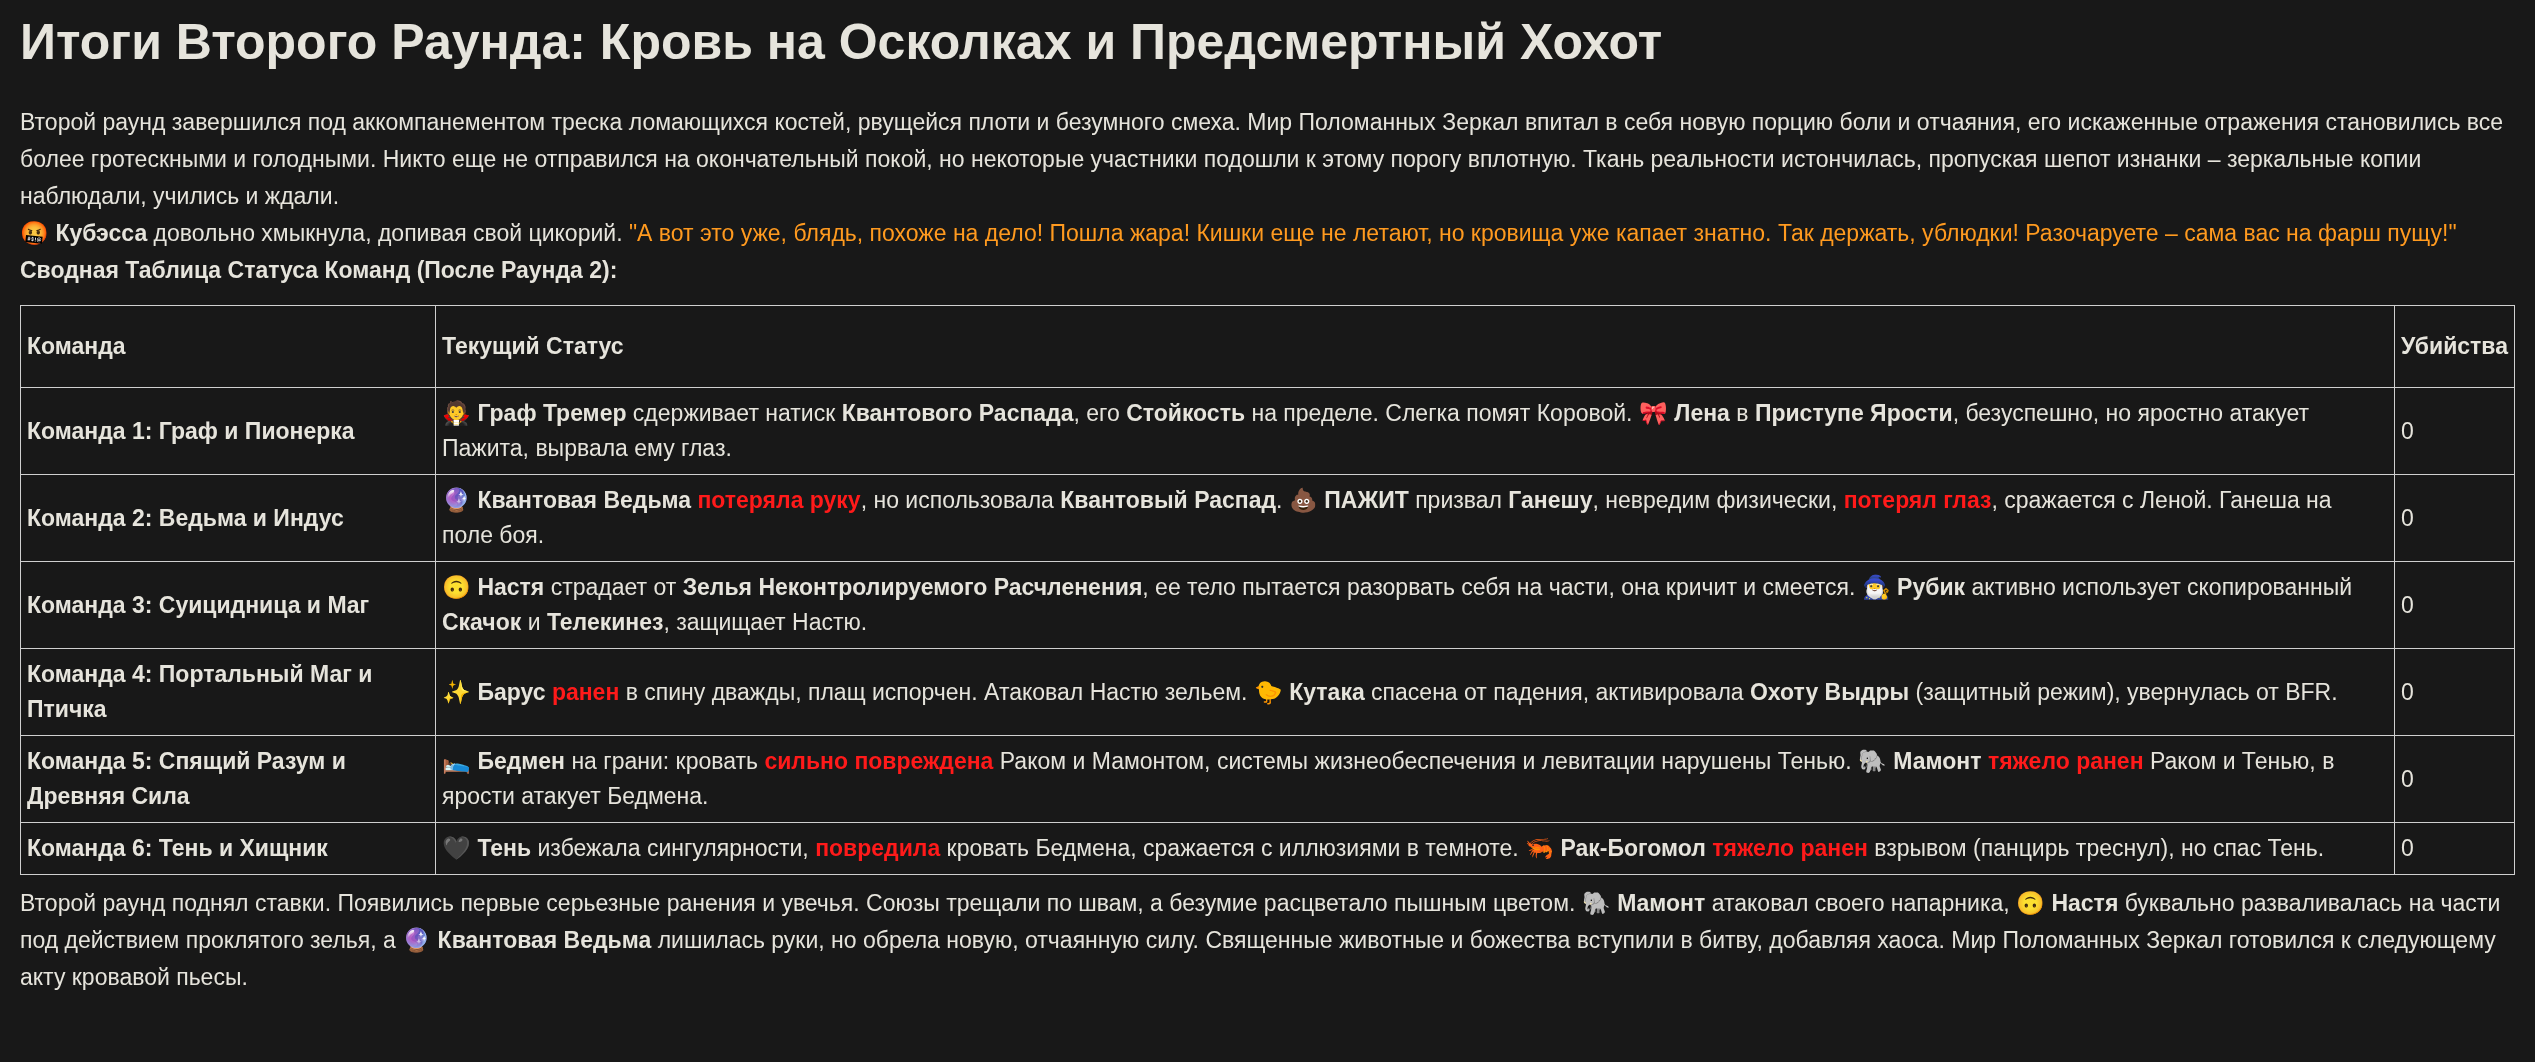 This screenshot has width=2535, height=1062. What do you see at coordinates (228, 431) in the screenshot?
I see `team-cell: Команда 1: Граф и Пионерка` at bounding box center [228, 431].